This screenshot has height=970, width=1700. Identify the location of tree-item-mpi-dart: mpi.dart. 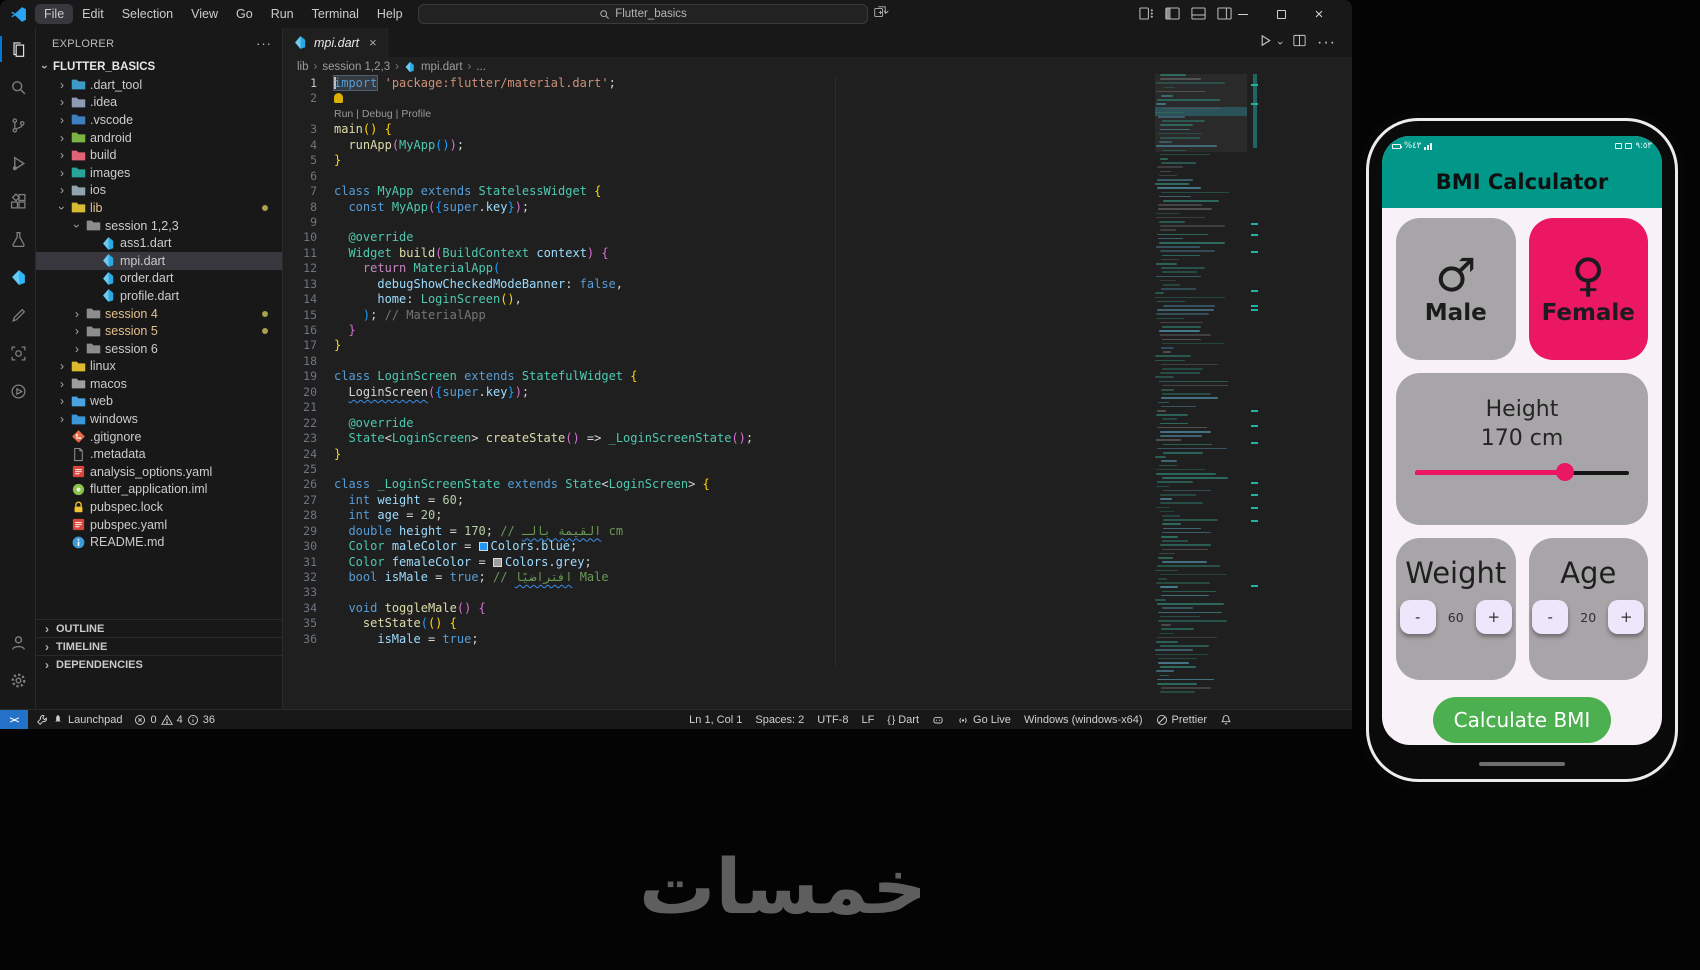
(159, 260).